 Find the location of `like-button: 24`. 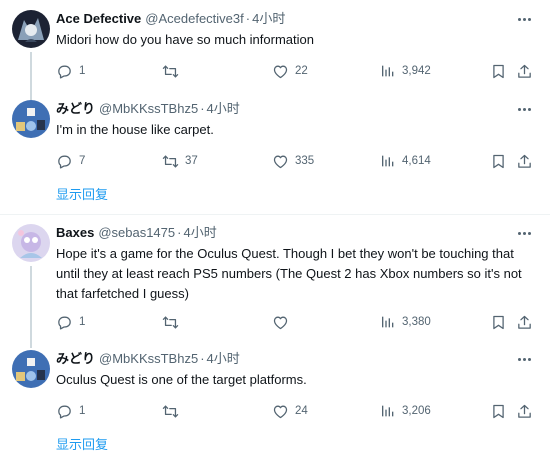

like-button: 24 is located at coordinates (290, 411).